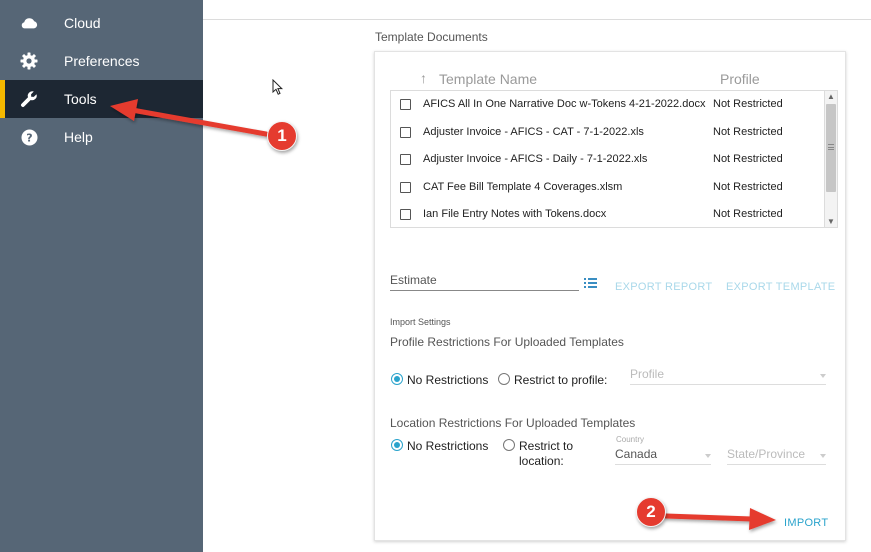  What do you see at coordinates (101, 99) in the screenshot?
I see `sidebar-item-tools: Tools` at bounding box center [101, 99].